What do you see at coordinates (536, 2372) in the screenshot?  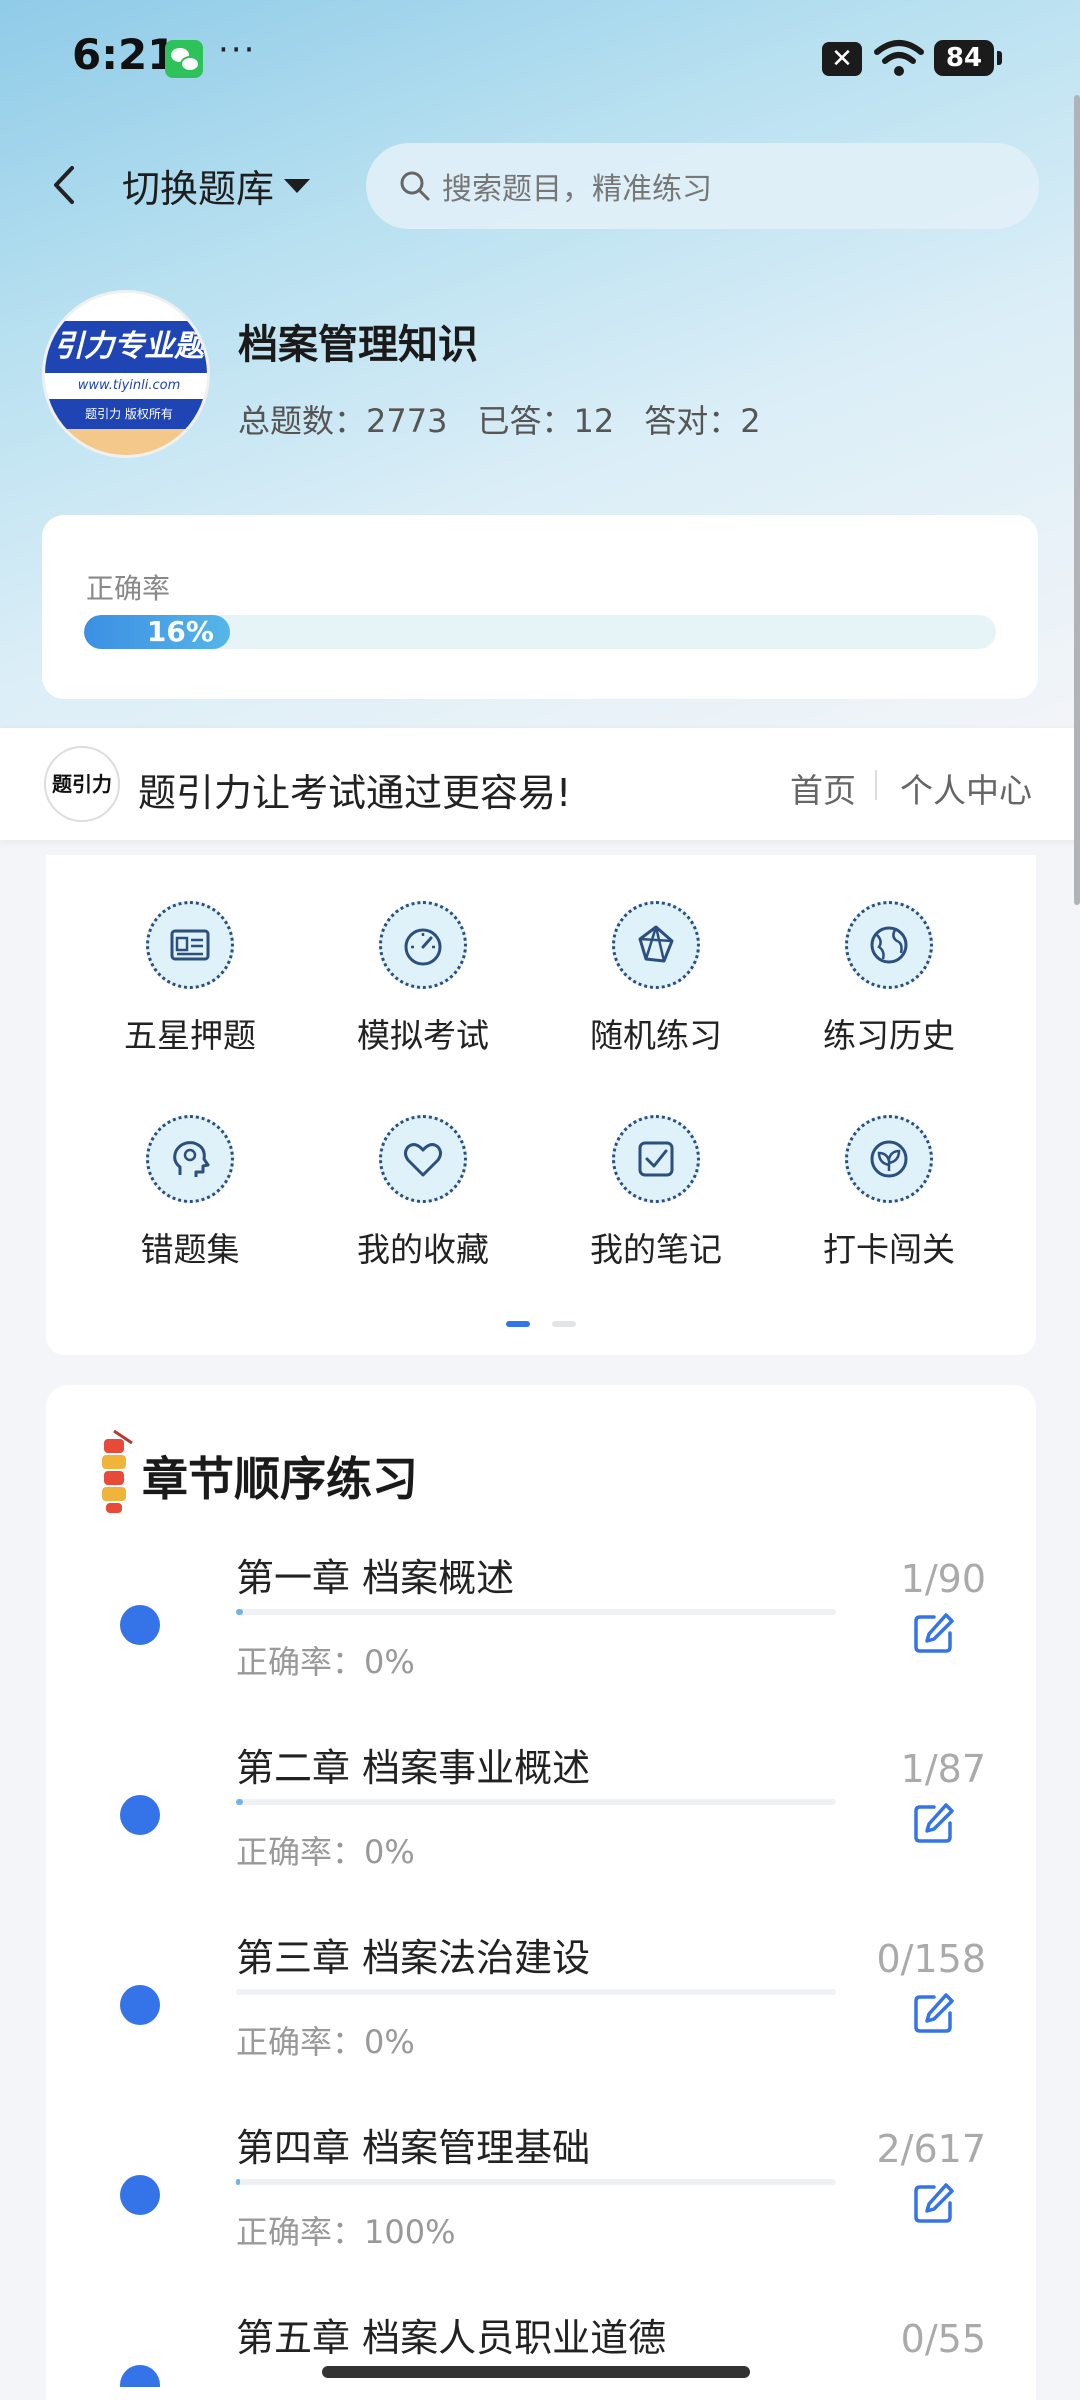 I see `home-indicator` at bounding box center [536, 2372].